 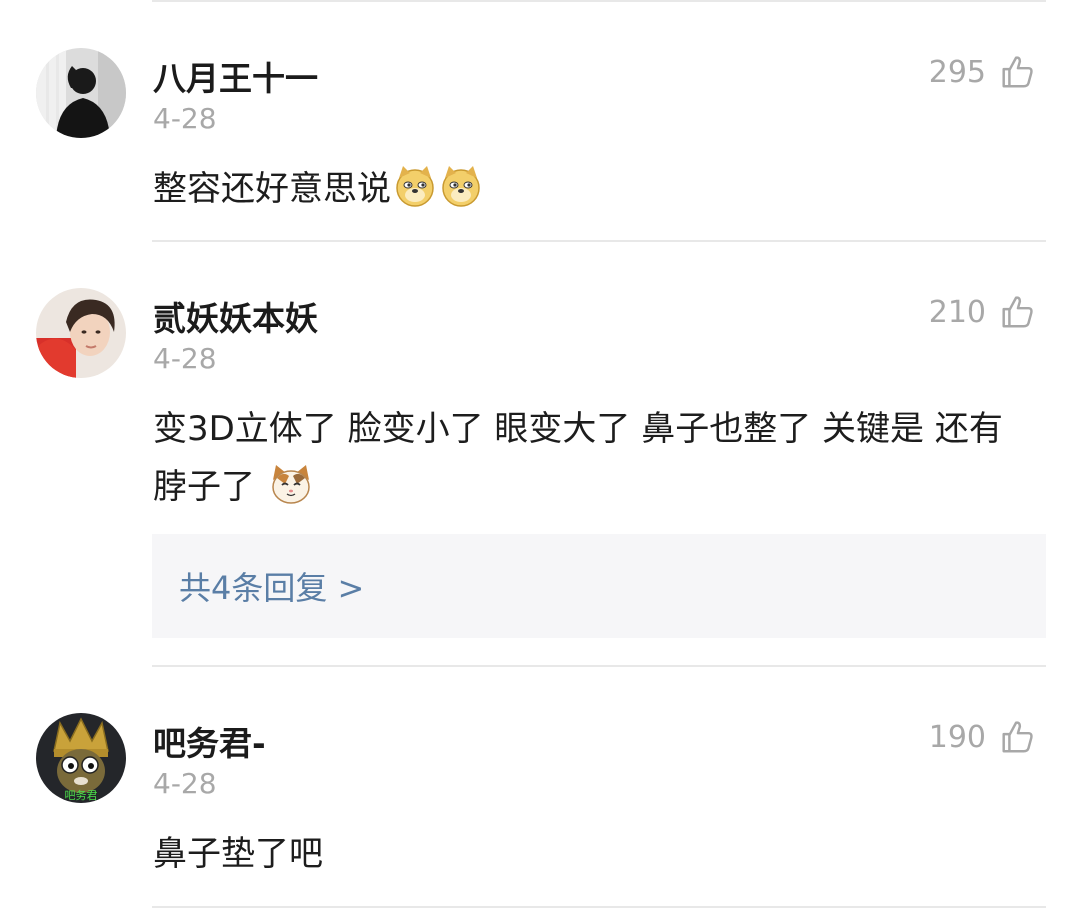 What do you see at coordinates (235, 316) in the screenshot?
I see `username: 贰妖妖本妖` at bounding box center [235, 316].